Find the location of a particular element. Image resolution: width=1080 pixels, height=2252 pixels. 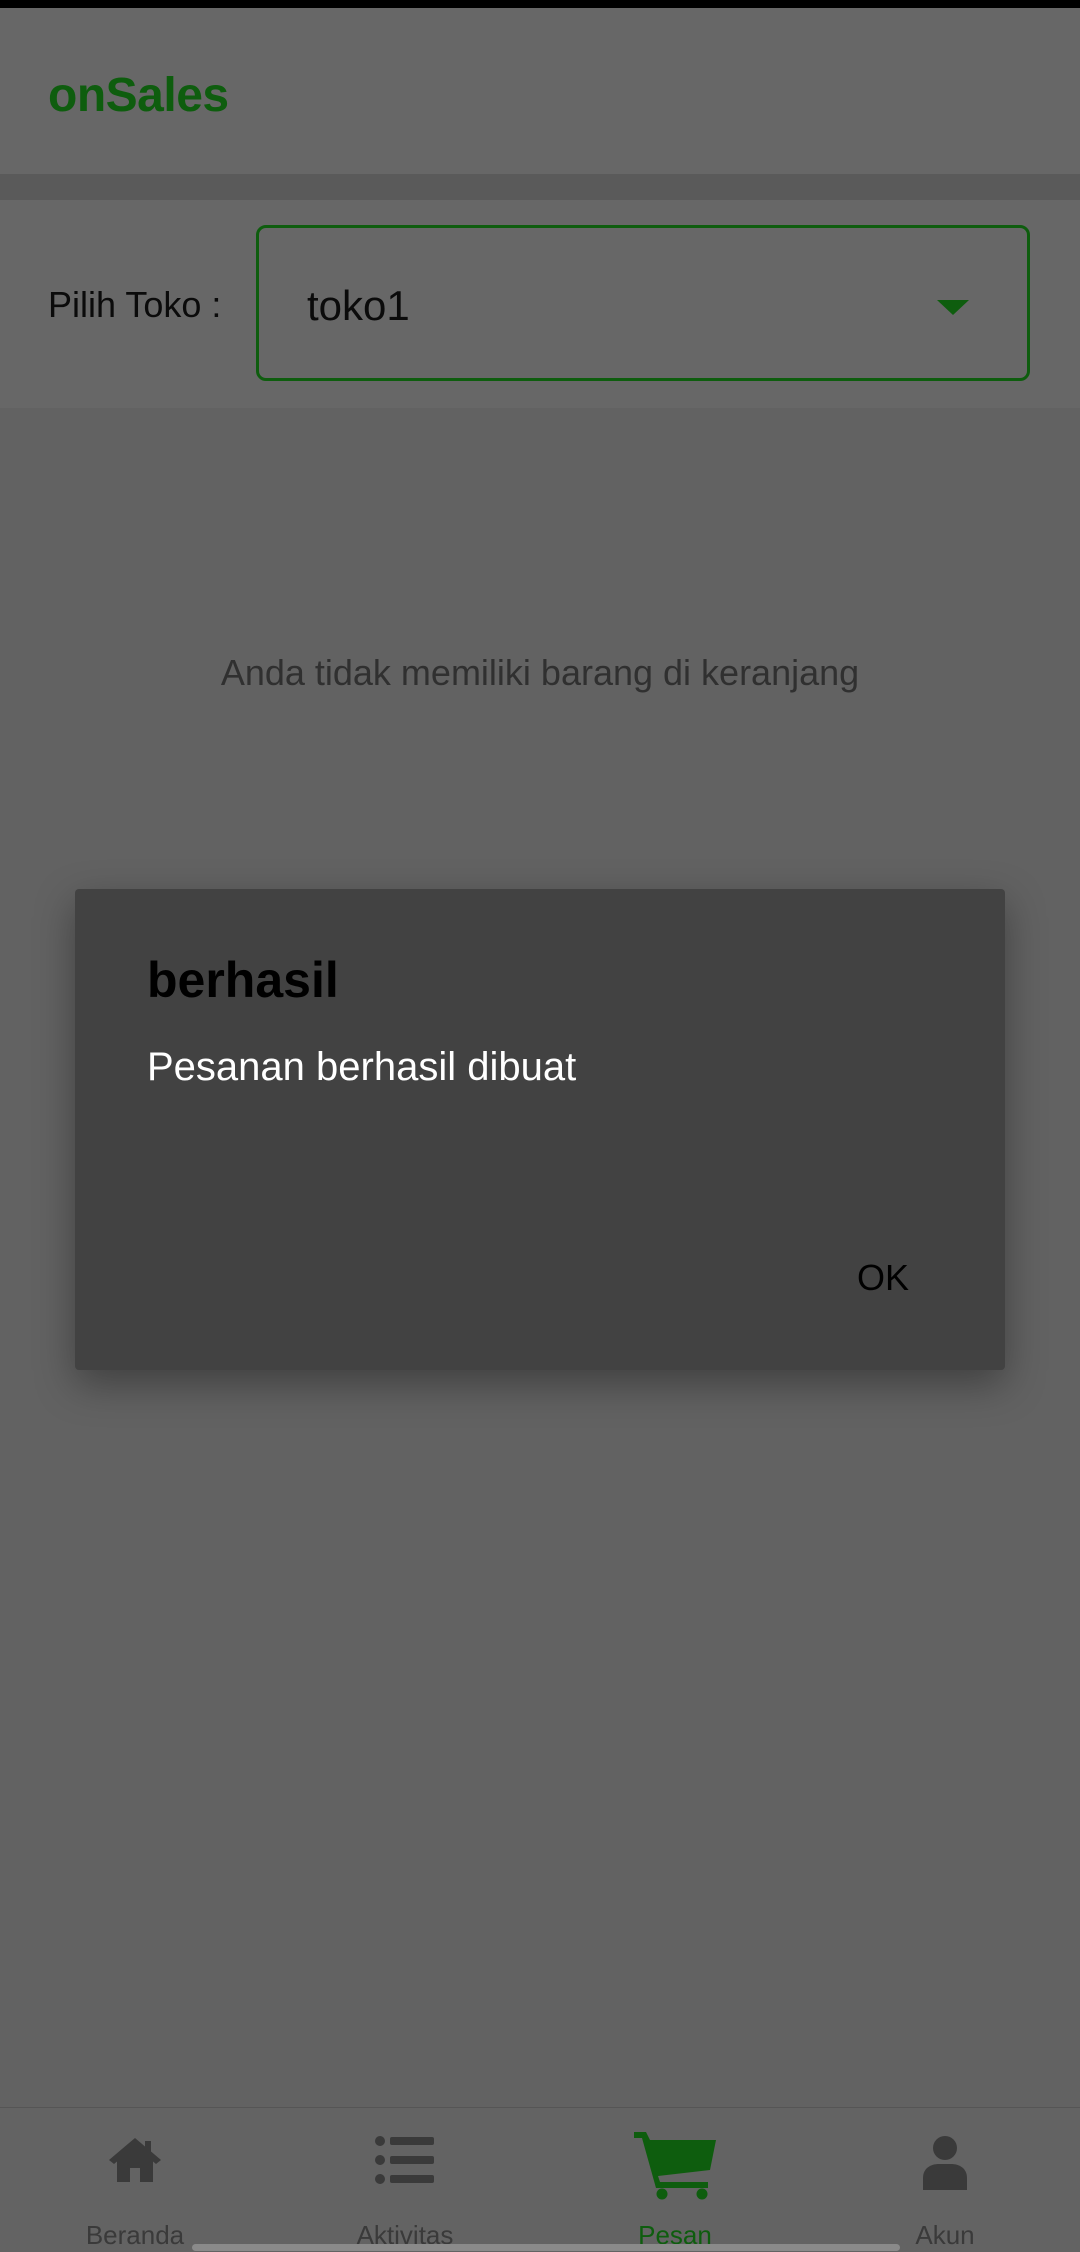

dialog-title: berhasil is located at coordinates (243, 980).